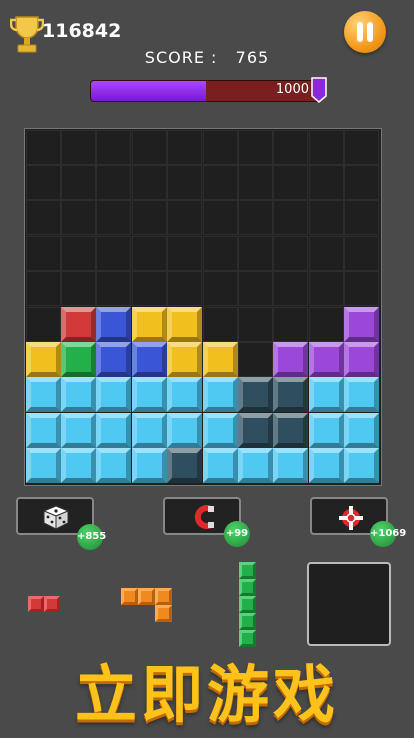 The width and height of the screenshot is (414, 738). I want to click on magnet-icon, so click(204, 517).